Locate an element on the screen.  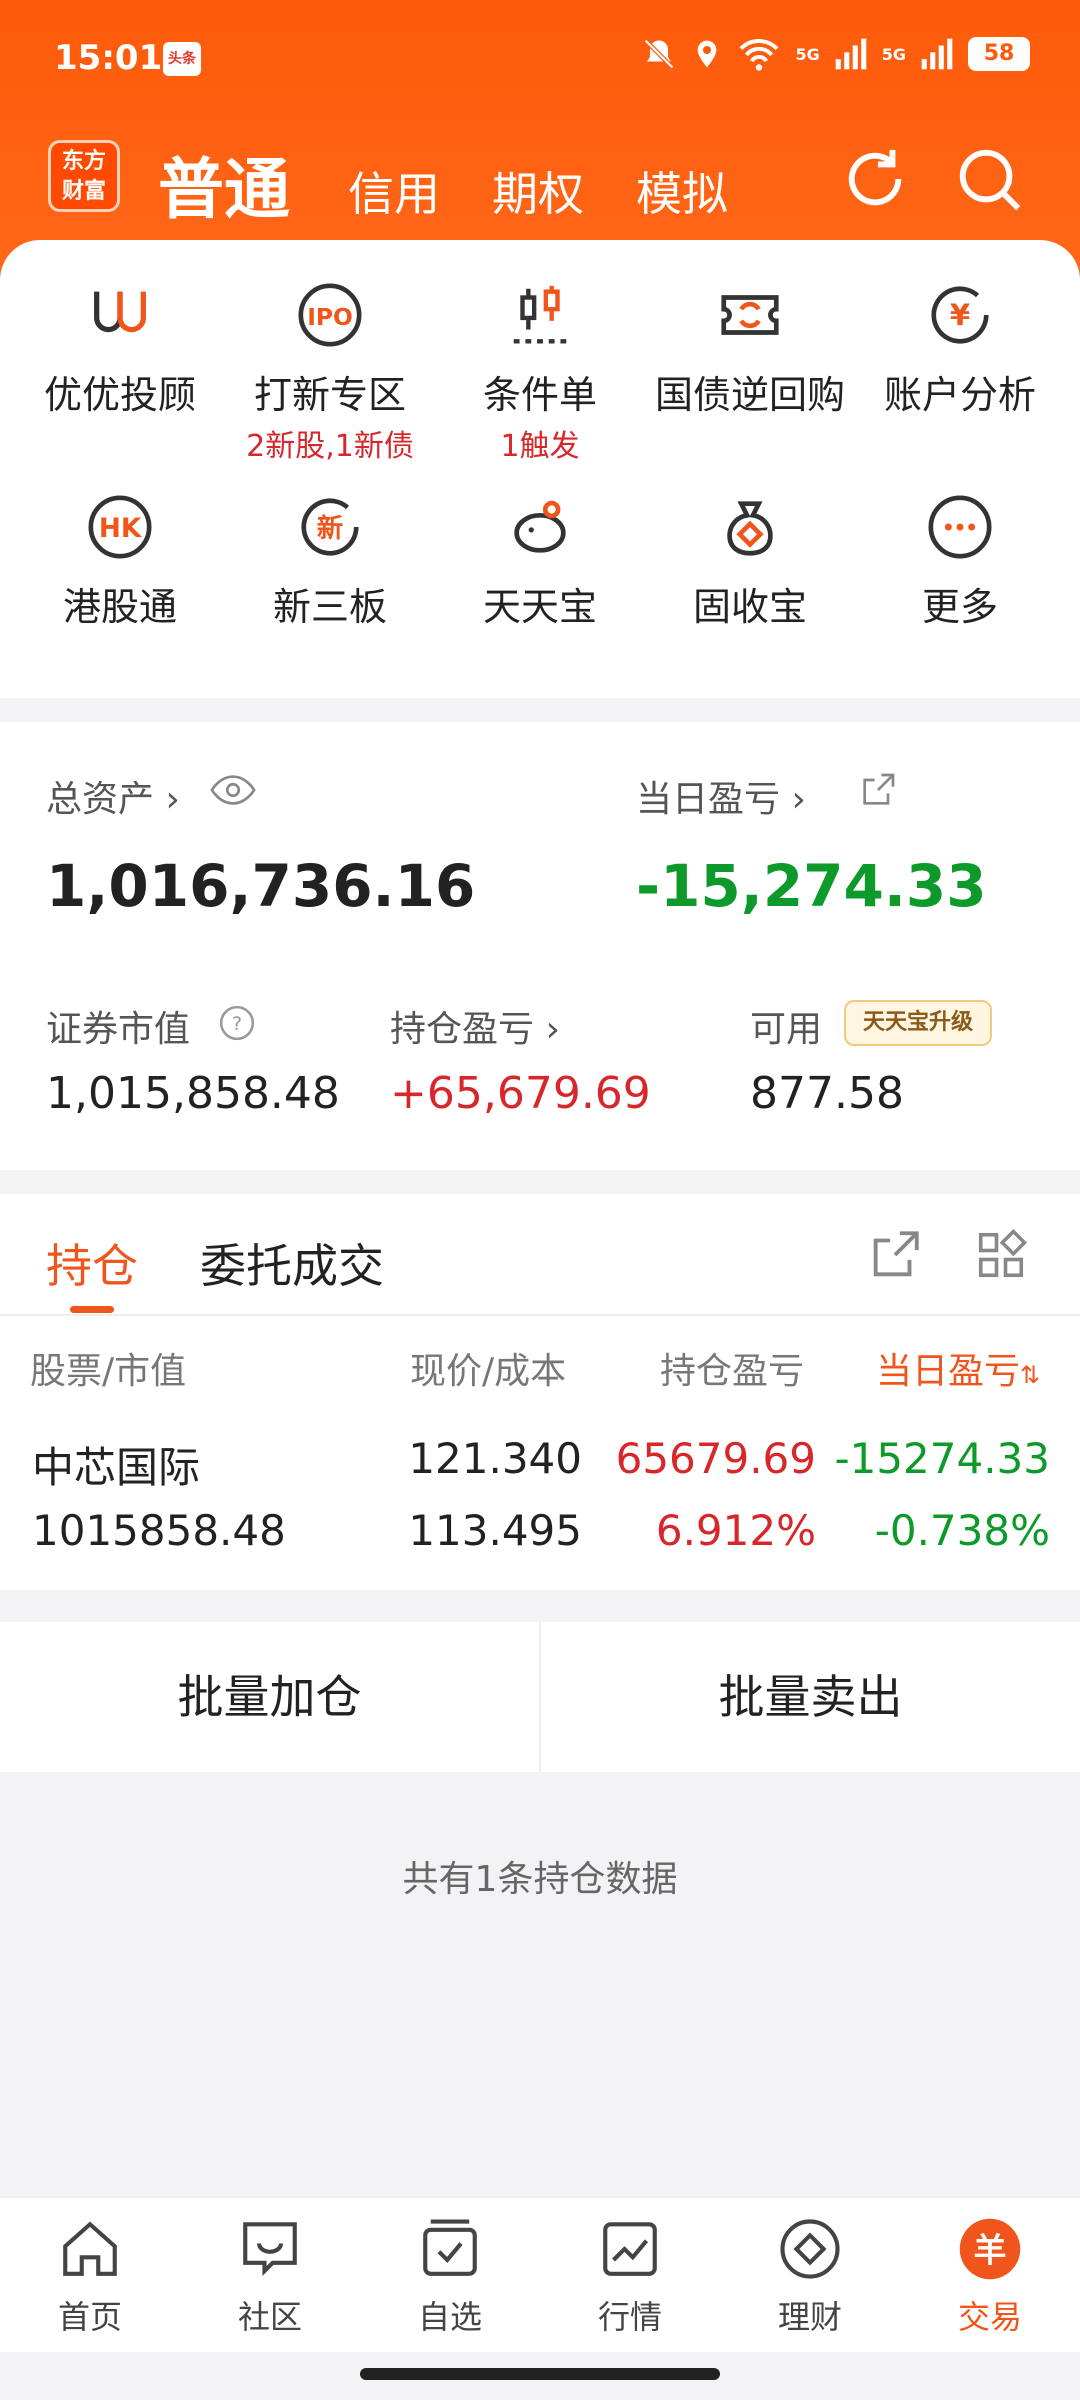
batch-sell-button: 批量卖出 is located at coordinates (810, 1697).